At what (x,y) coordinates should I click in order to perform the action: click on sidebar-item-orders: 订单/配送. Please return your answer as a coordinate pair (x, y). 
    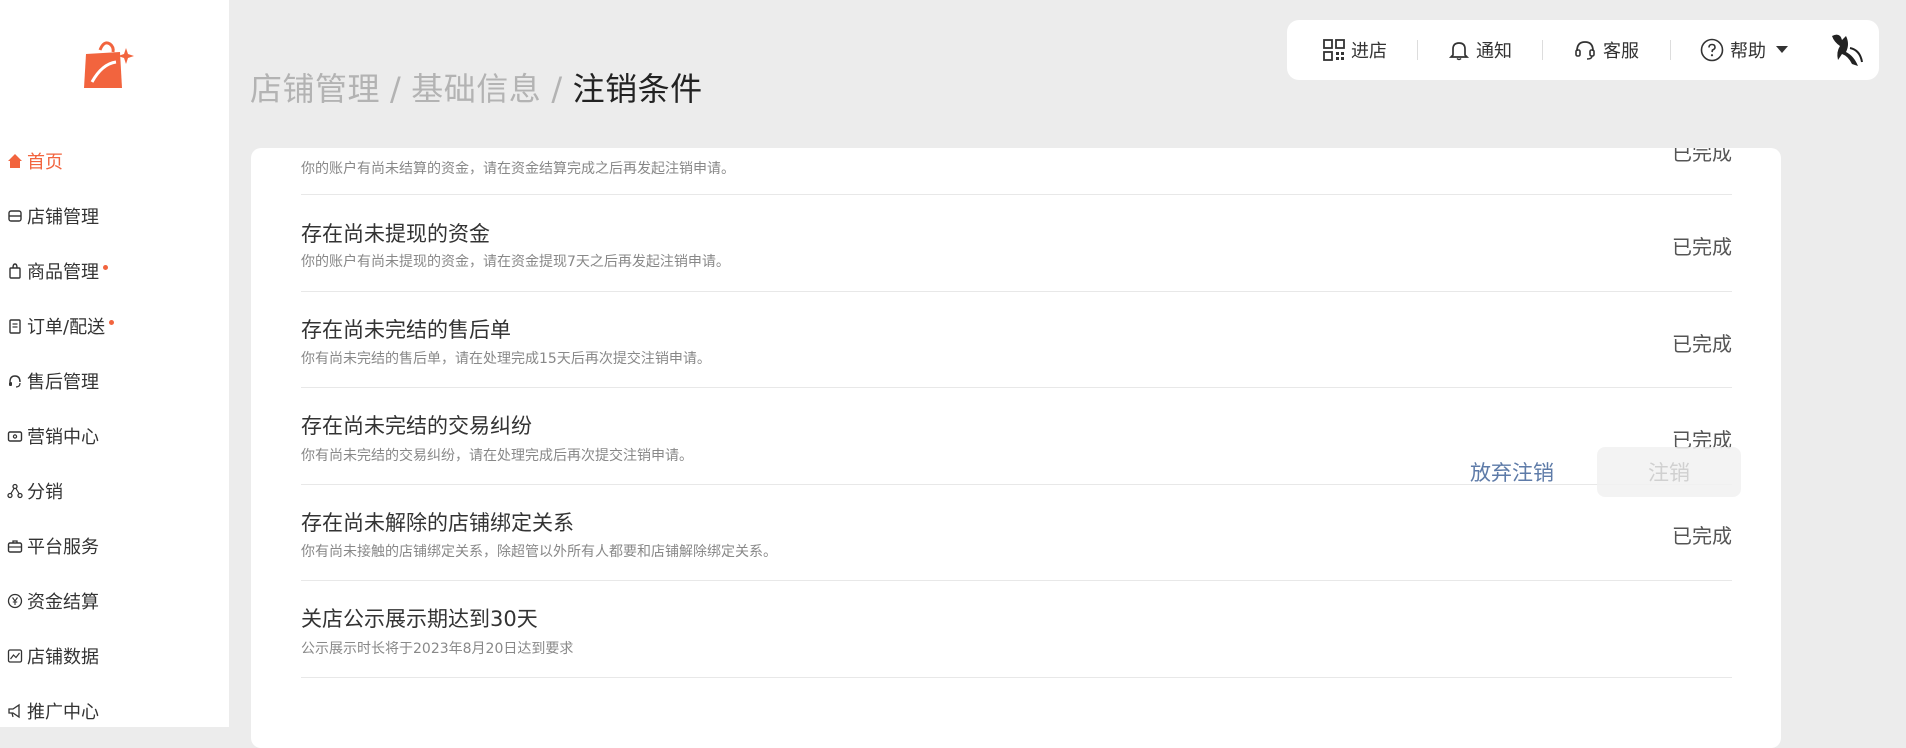
    Looking at the image, I should click on (114, 325).